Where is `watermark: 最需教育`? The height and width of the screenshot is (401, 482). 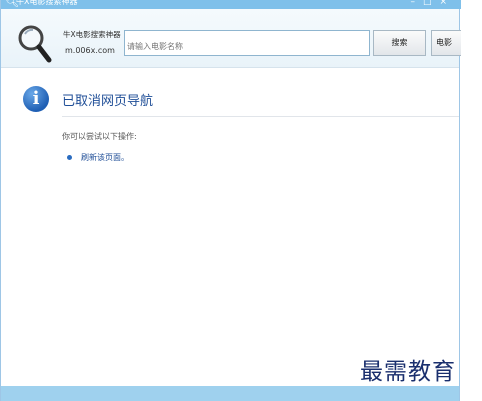 watermark: 最需教育 is located at coordinates (408, 372).